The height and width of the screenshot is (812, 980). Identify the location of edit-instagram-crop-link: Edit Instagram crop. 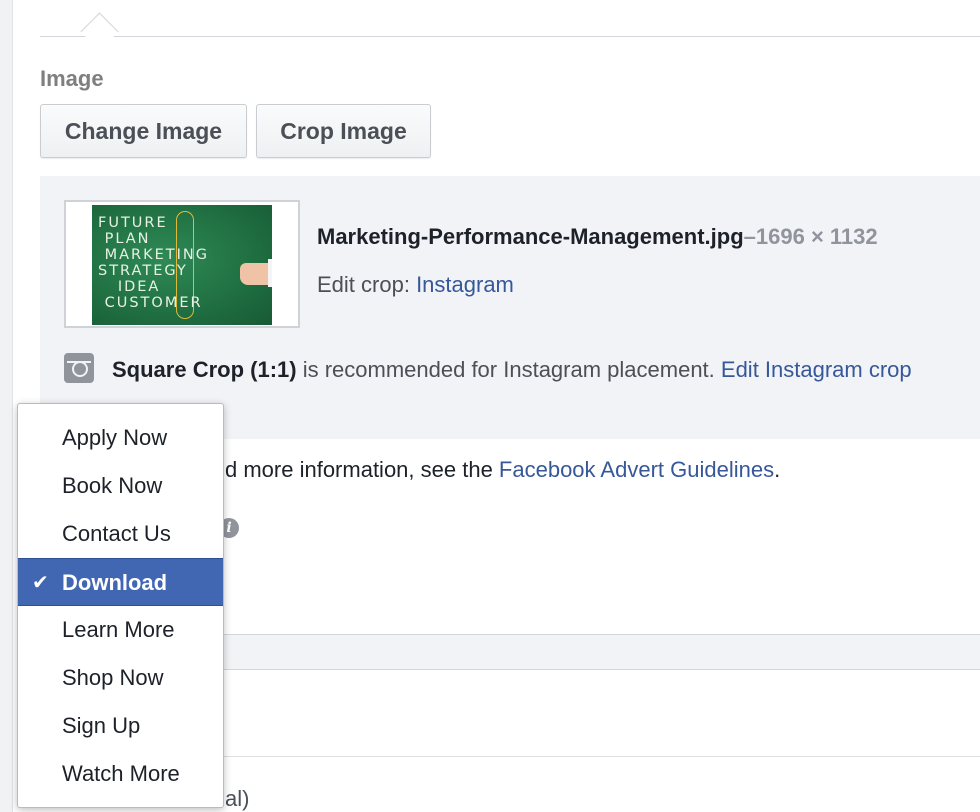
(816, 369).